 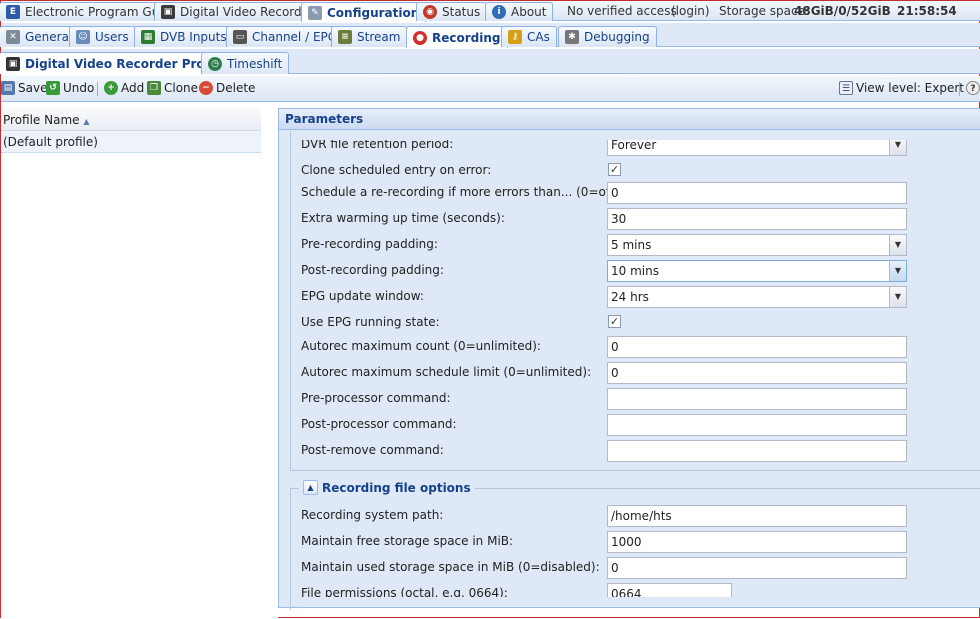 What do you see at coordinates (622, 11) in the screenshot?
I see `access-status: No verified access` at bounding box center [622, 11].